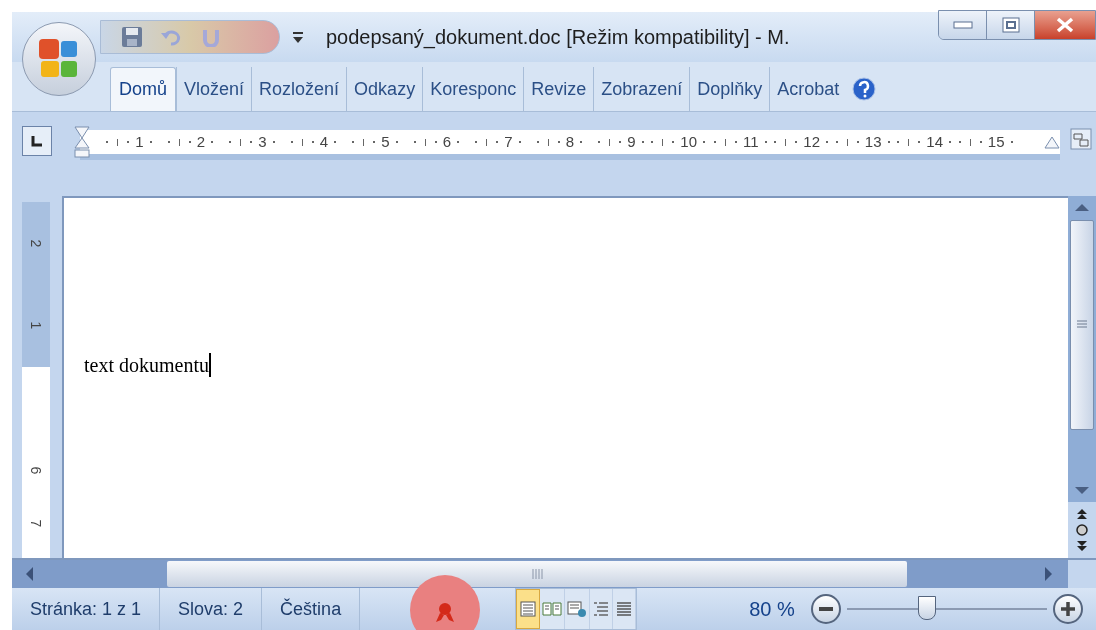  I want to click on outline-icon, so click(601, 609).